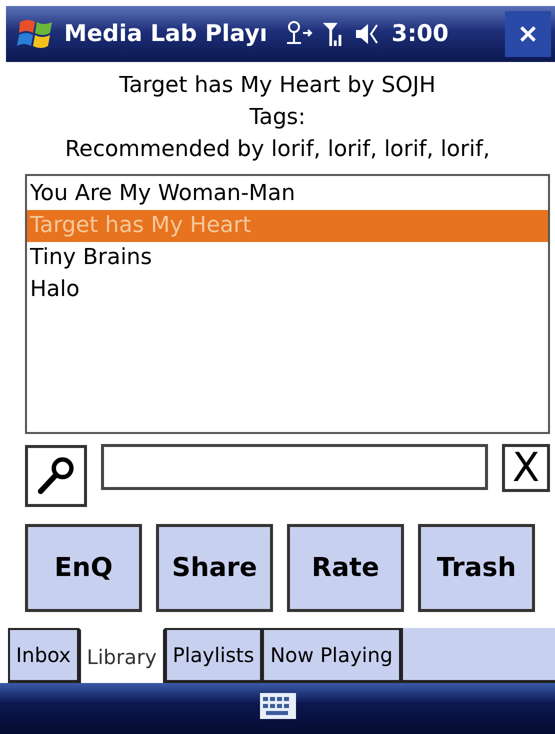 This screenshot has height=734, width=555. What do you see at coordinates (476, 568) in the screenshot?
I see `action-button: Trash` at bounding box center [476, 568].